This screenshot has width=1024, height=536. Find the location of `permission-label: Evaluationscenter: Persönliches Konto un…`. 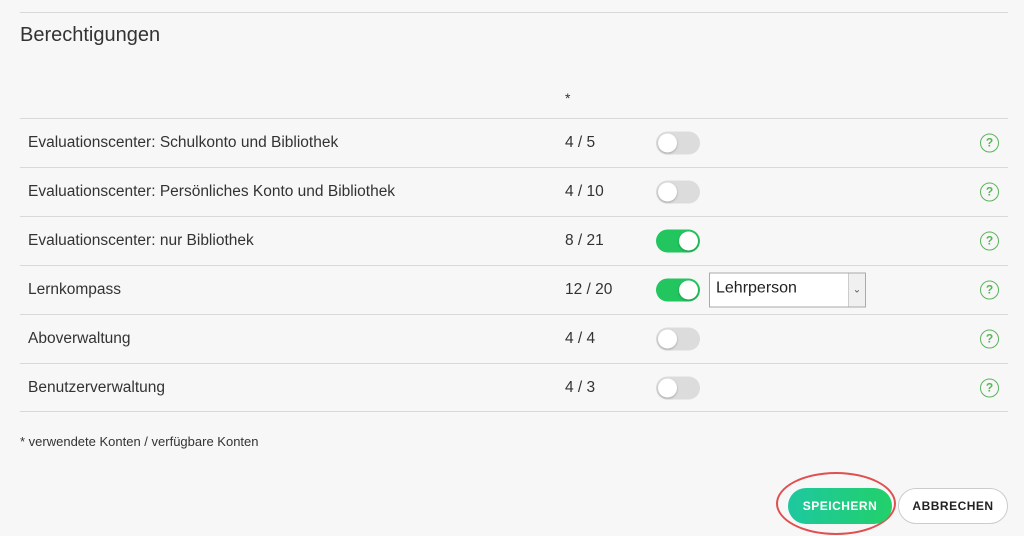

permission-label: Evaluationscenter: Persönliches Konto un… is located at coordinates (212, 191).